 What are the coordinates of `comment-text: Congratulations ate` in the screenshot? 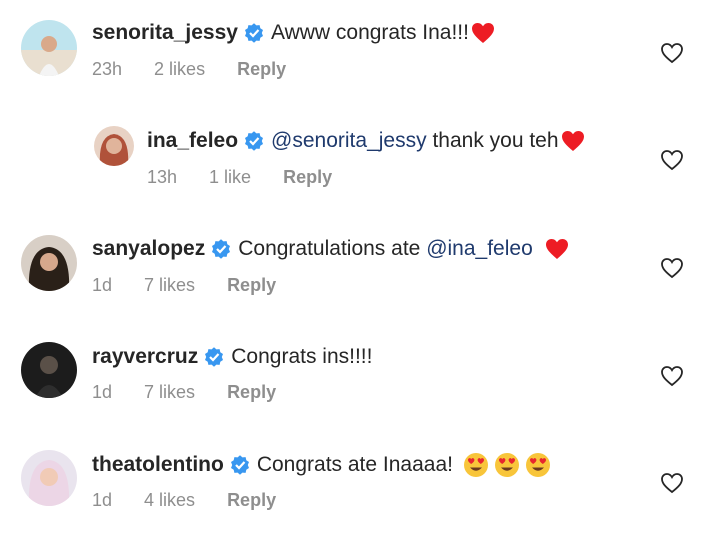 It's located at (332, 248).